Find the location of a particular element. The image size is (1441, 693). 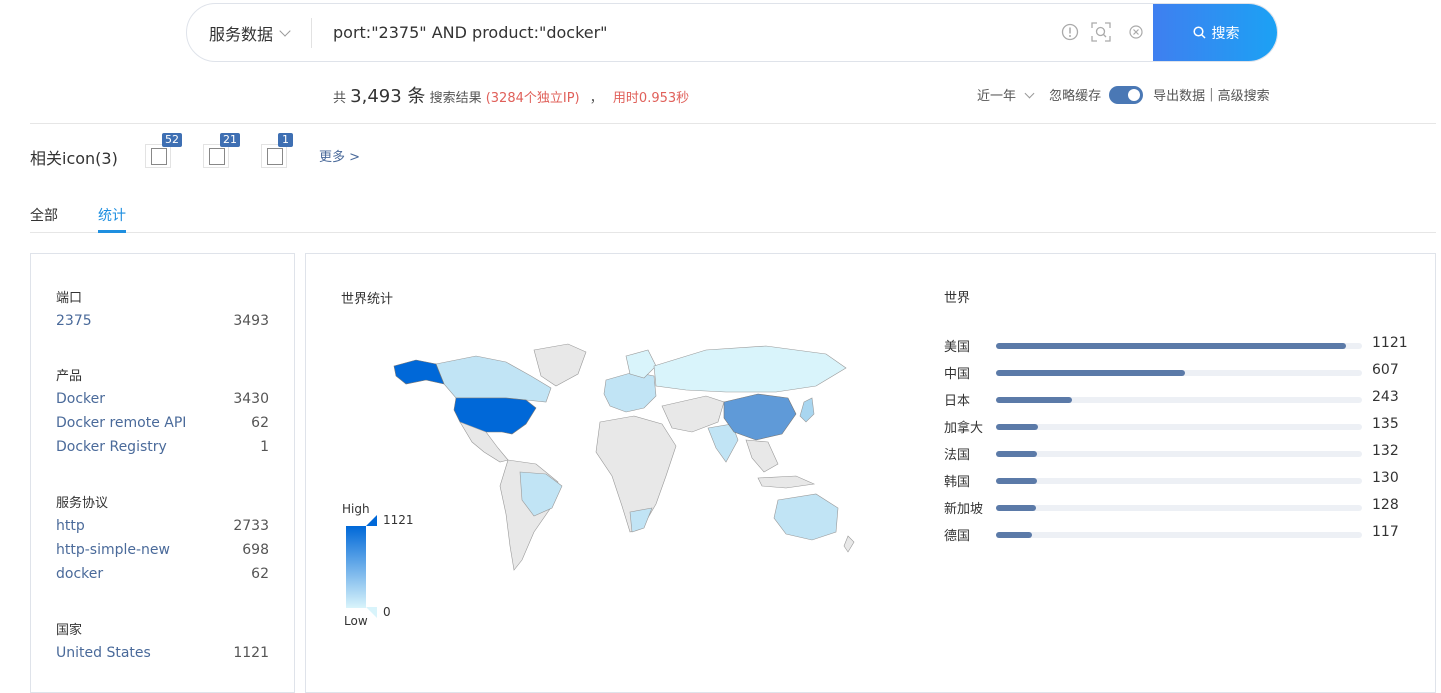

more-icons-link: 更多 > is located at coordinates (339, 155).